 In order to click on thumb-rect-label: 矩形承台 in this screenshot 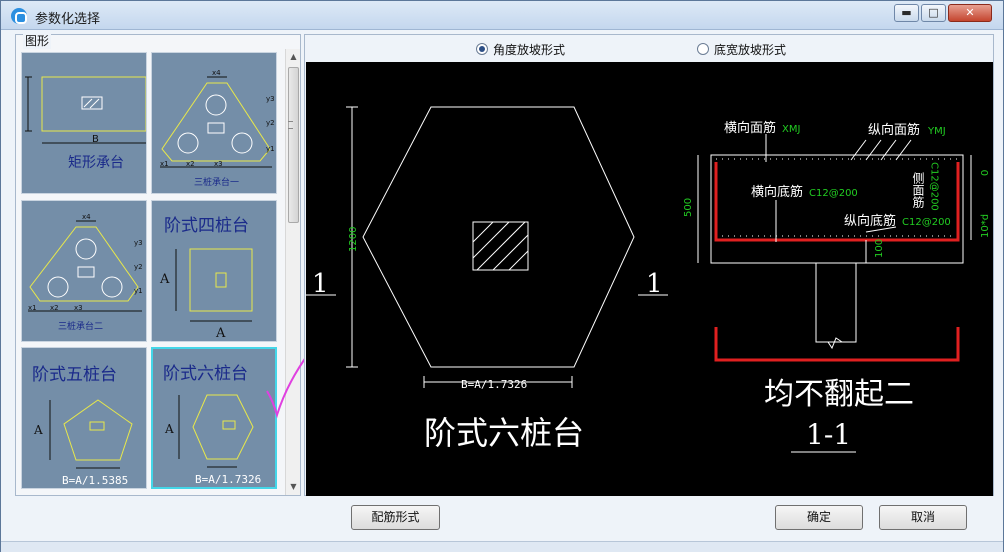, I will do `click(96, 163)`.